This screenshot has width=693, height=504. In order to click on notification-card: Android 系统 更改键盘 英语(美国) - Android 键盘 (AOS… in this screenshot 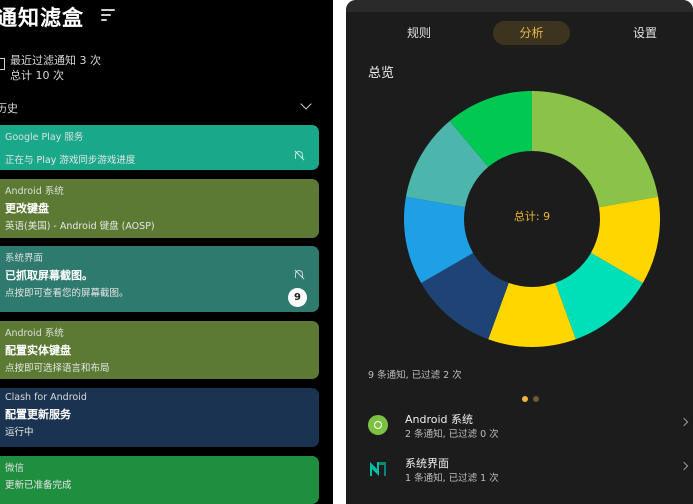, I will do `click(159, 208)`.